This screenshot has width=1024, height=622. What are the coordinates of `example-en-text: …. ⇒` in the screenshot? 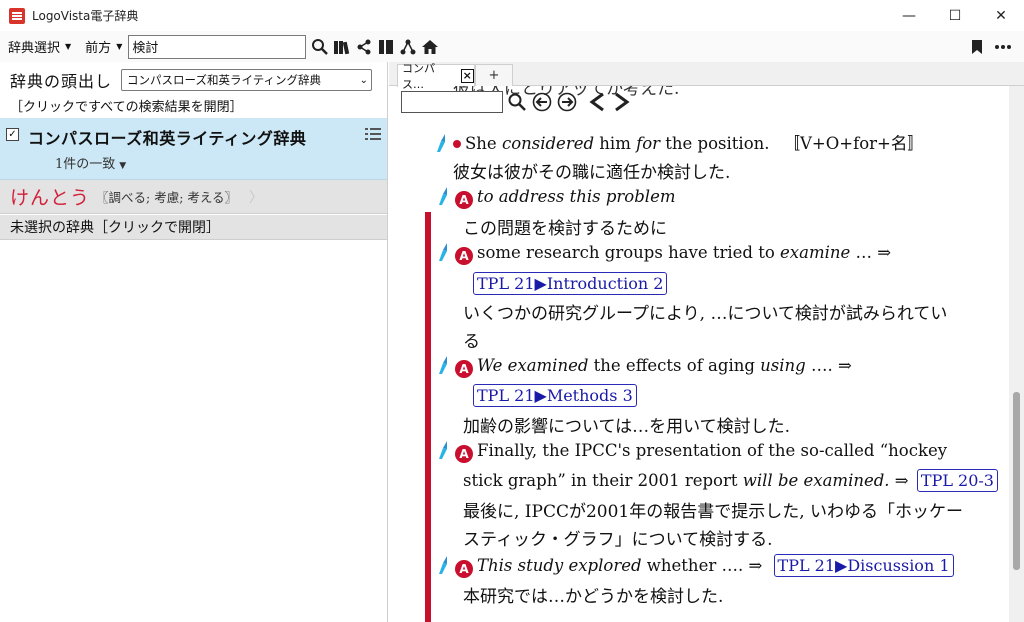 It's located at (828, 365).